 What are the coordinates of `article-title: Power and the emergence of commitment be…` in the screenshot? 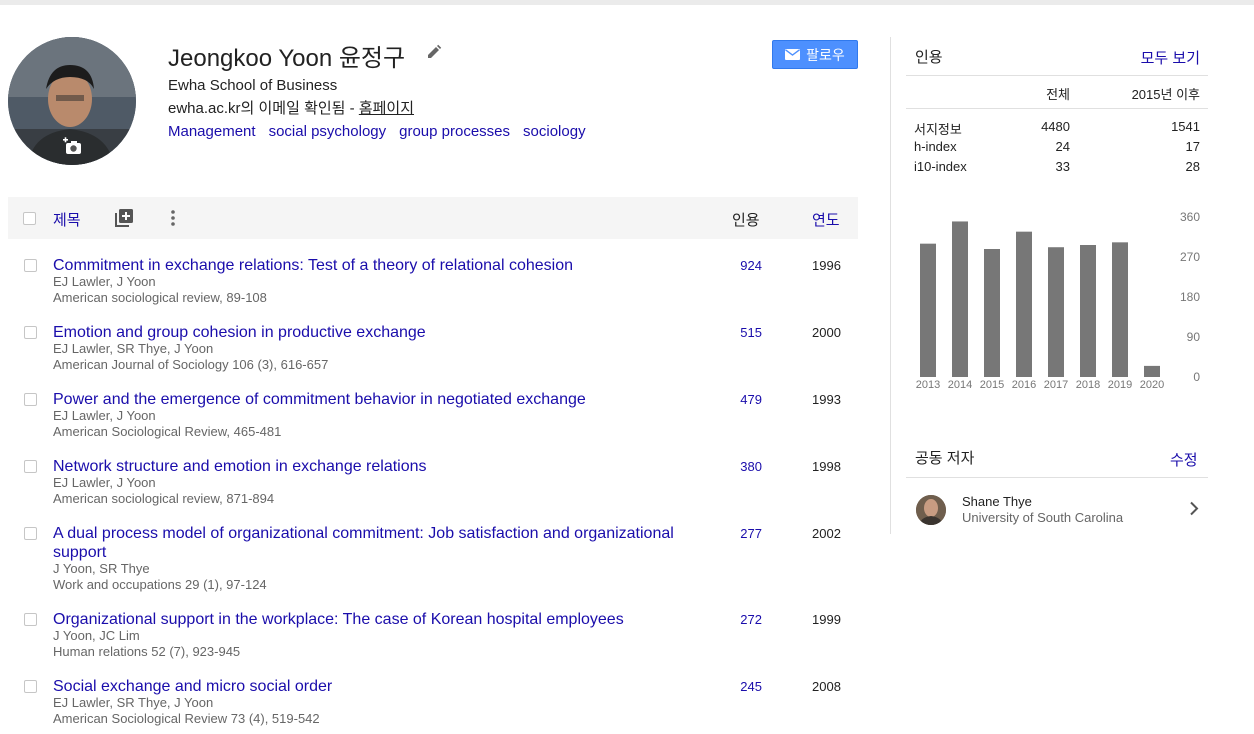 It's located at (373, 399).